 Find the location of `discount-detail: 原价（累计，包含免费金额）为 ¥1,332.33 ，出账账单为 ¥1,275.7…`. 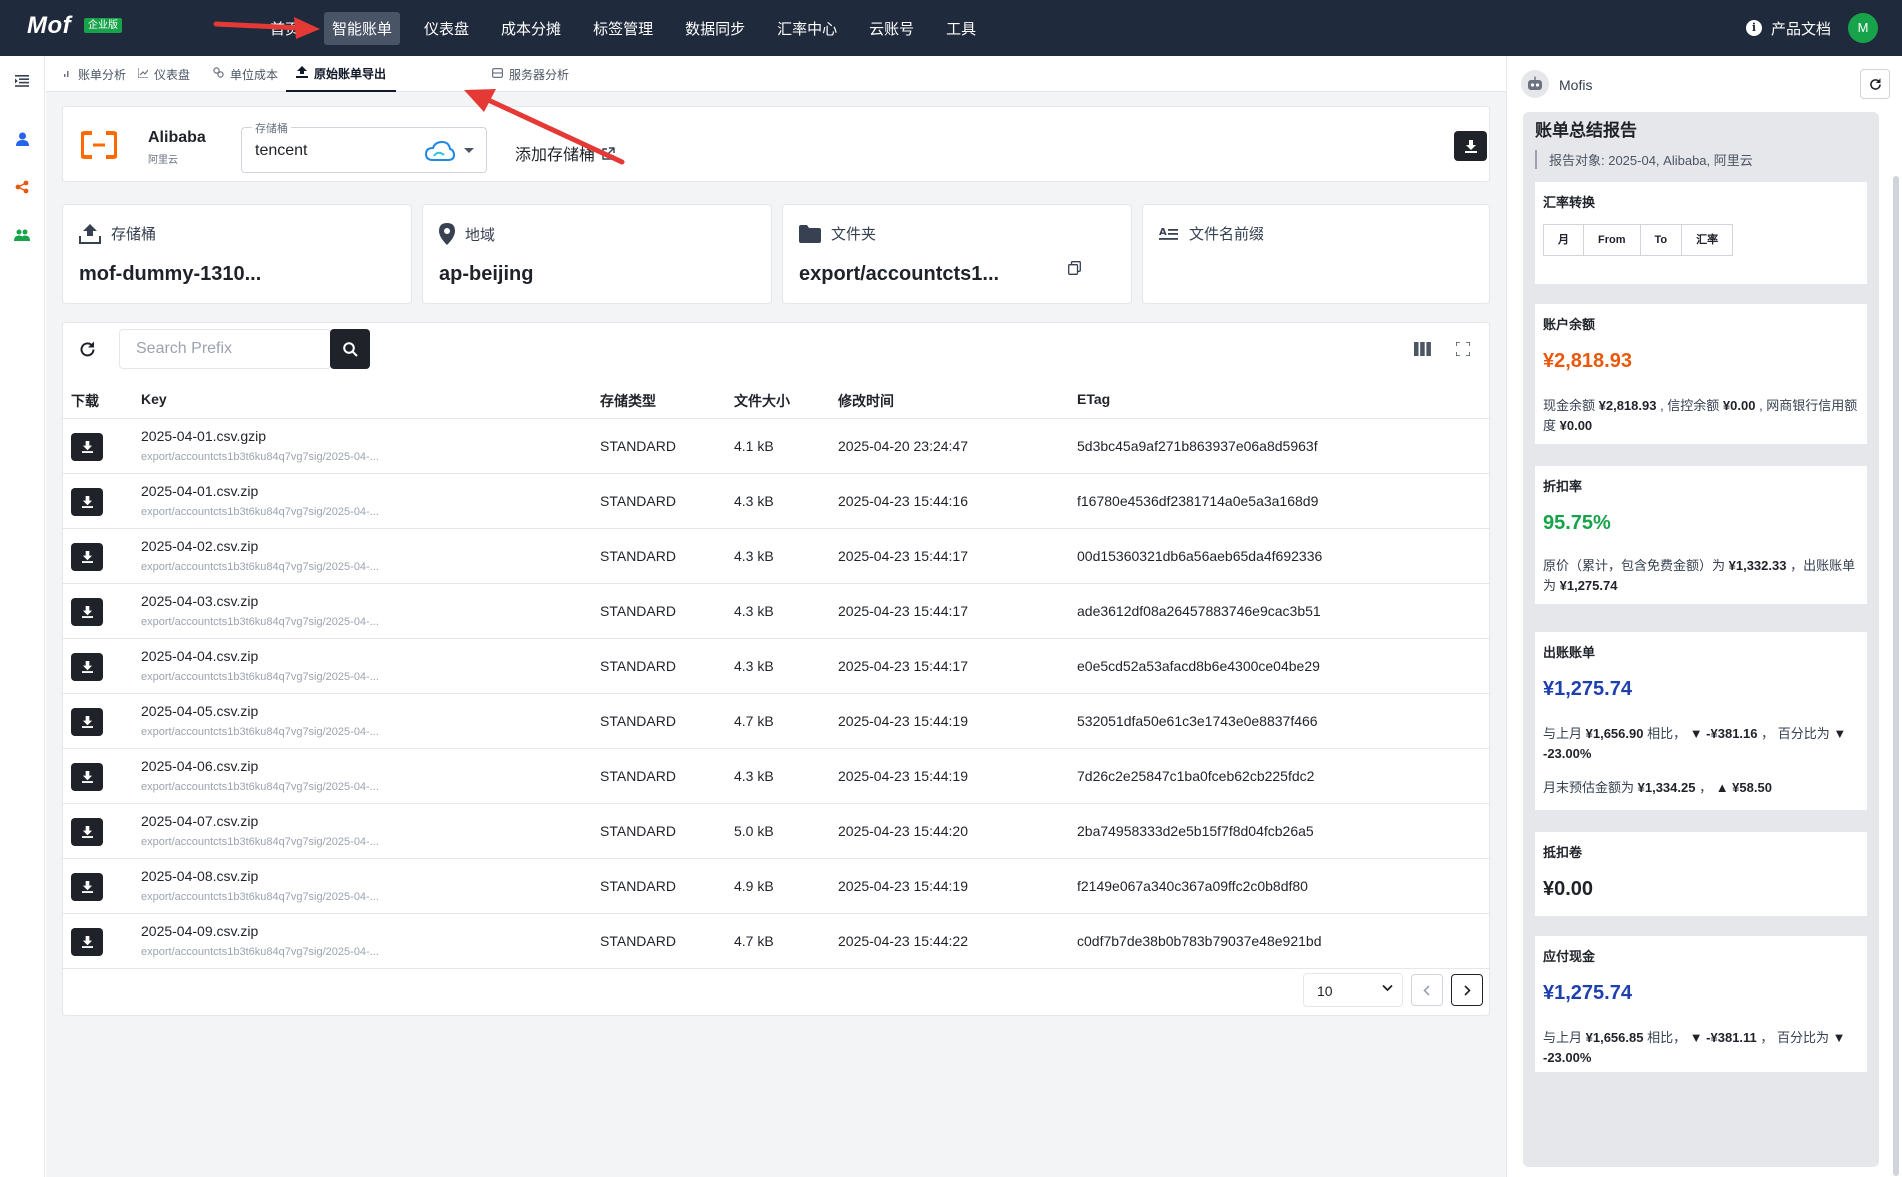

discount-detail: 原价（累计，包含免费金额）为 ¥1,332.33 ，出账账单为 ¥1,275.7… is located at coordinates (1699, 575).